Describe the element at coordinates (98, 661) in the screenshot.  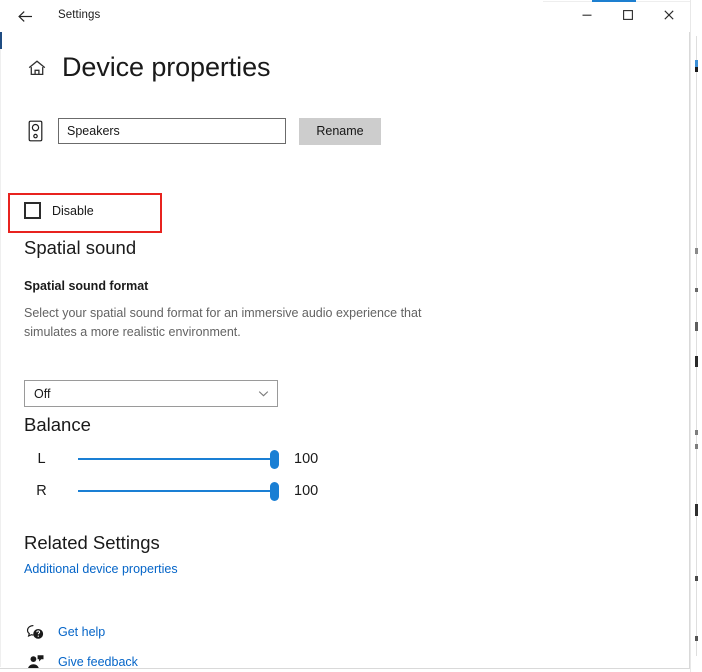
I see `give-feedback-label: Give feedback` at that location.